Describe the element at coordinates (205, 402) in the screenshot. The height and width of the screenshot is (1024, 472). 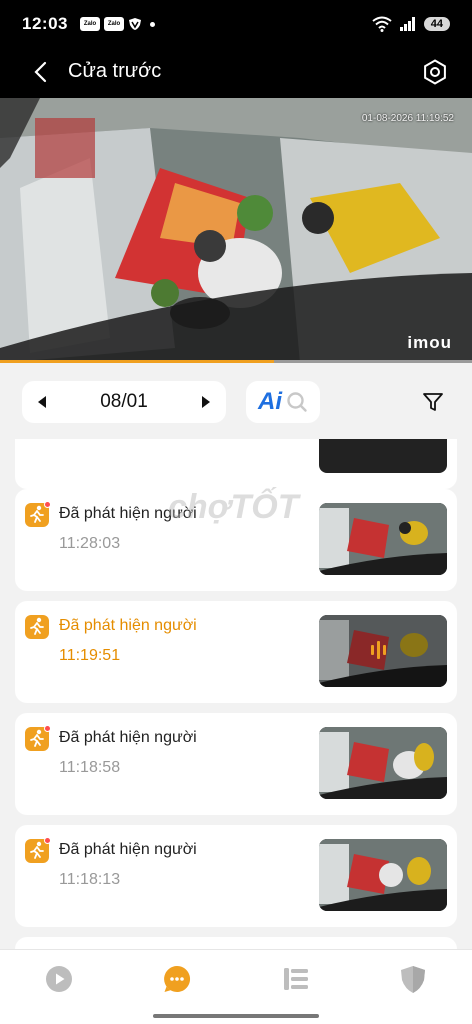
I see `next-date-icon` at that location.